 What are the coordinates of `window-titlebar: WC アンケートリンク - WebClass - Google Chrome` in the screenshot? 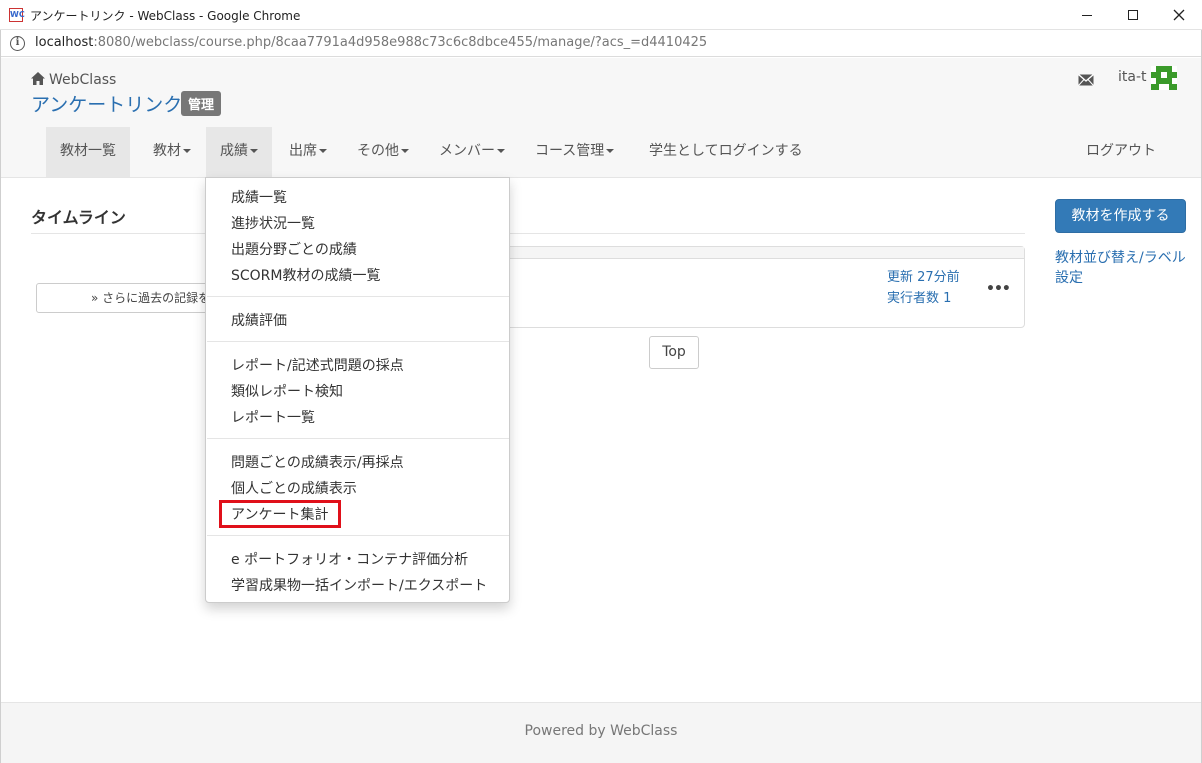 It's located at (601, 15).